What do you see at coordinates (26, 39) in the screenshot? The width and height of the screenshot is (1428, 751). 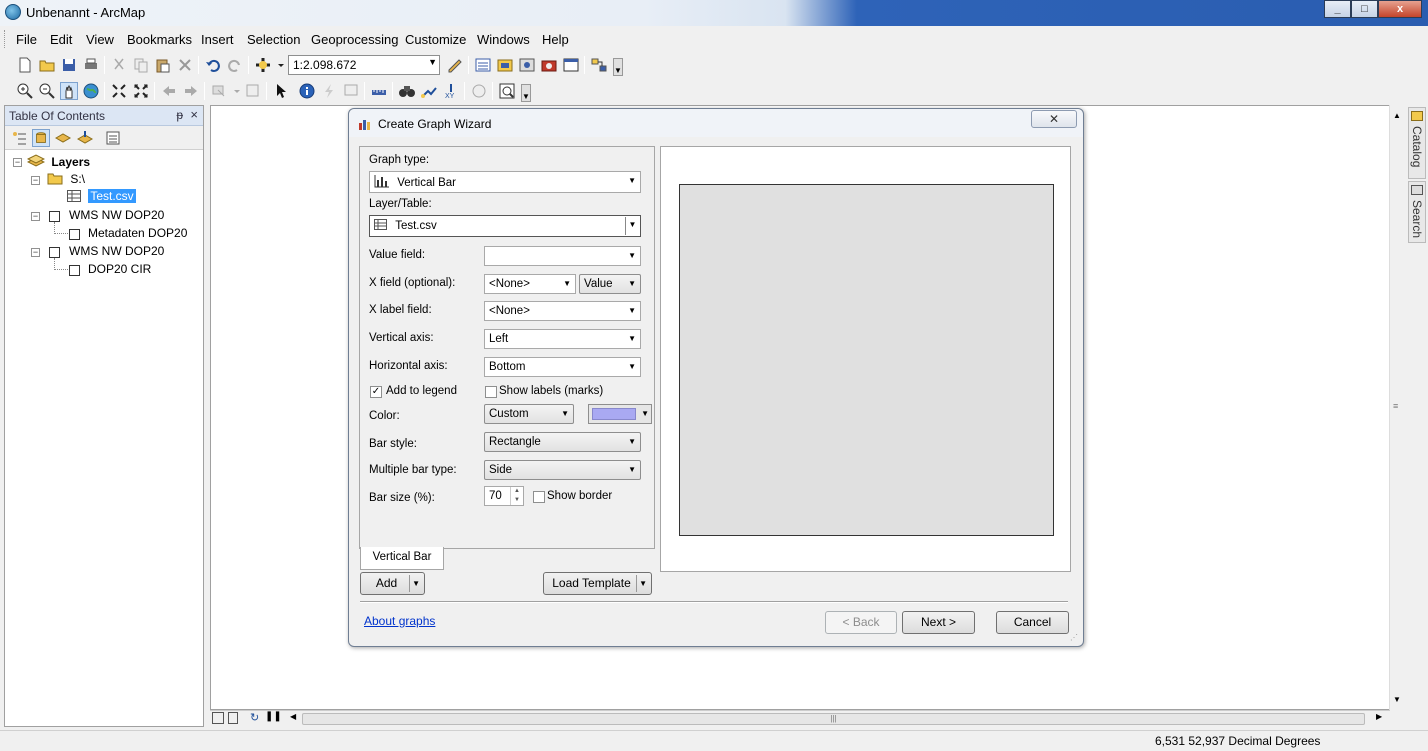 I see `menu-file: File` at bounding box center [26, 39].